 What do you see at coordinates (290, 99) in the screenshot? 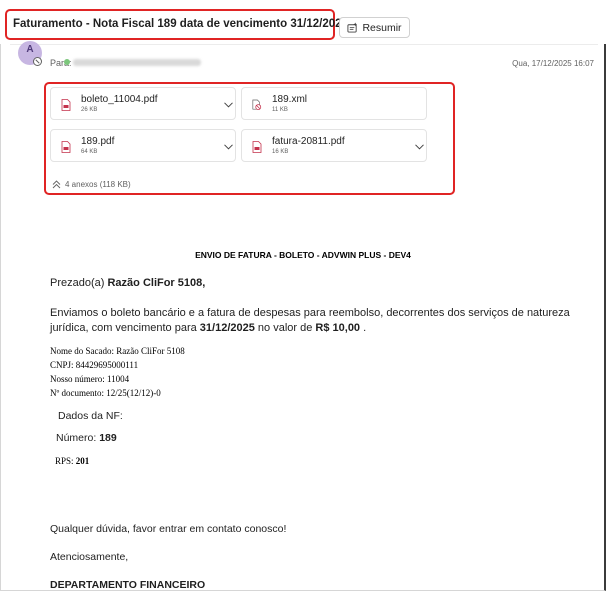
I see `attachment-name: 189.xml` at bounding box center [290, 99].